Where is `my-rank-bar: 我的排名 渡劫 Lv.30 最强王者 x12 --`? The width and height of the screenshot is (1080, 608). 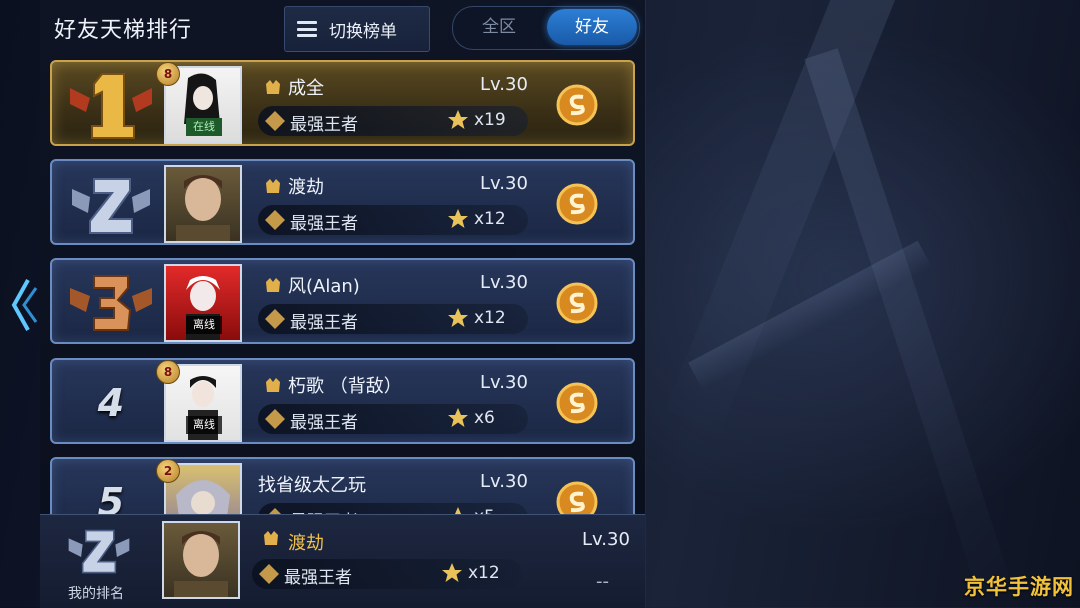 my-rank-bar: 我的排名 渡劫 Lv.30 最强王者 x12 -- is located at coordinates (342, 561).